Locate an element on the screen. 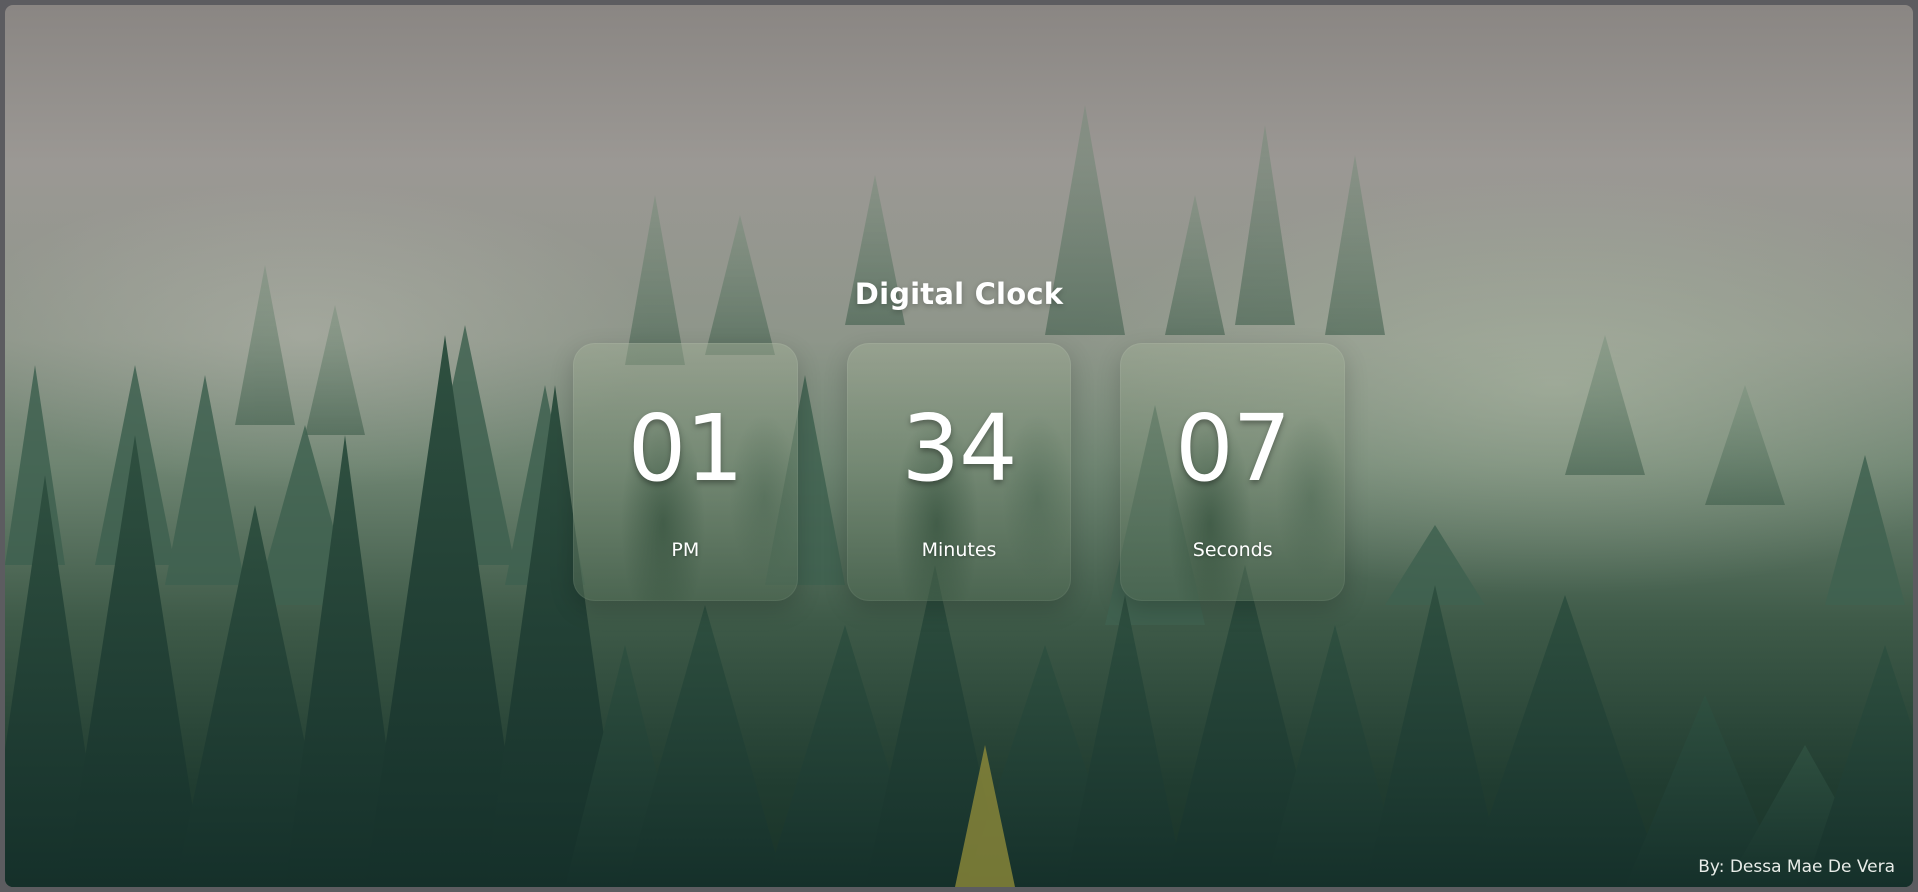 Image resolution: width=1918 pixels, height=892 pixels. clock-cards: 01 PM 34 Minutes 07 Seconds is located at coordinates (959, 472).